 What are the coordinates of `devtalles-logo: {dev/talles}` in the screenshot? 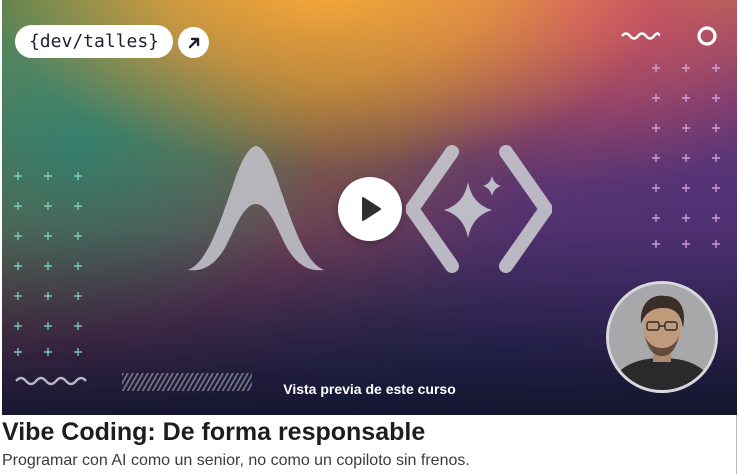 It's located at (94, 41).